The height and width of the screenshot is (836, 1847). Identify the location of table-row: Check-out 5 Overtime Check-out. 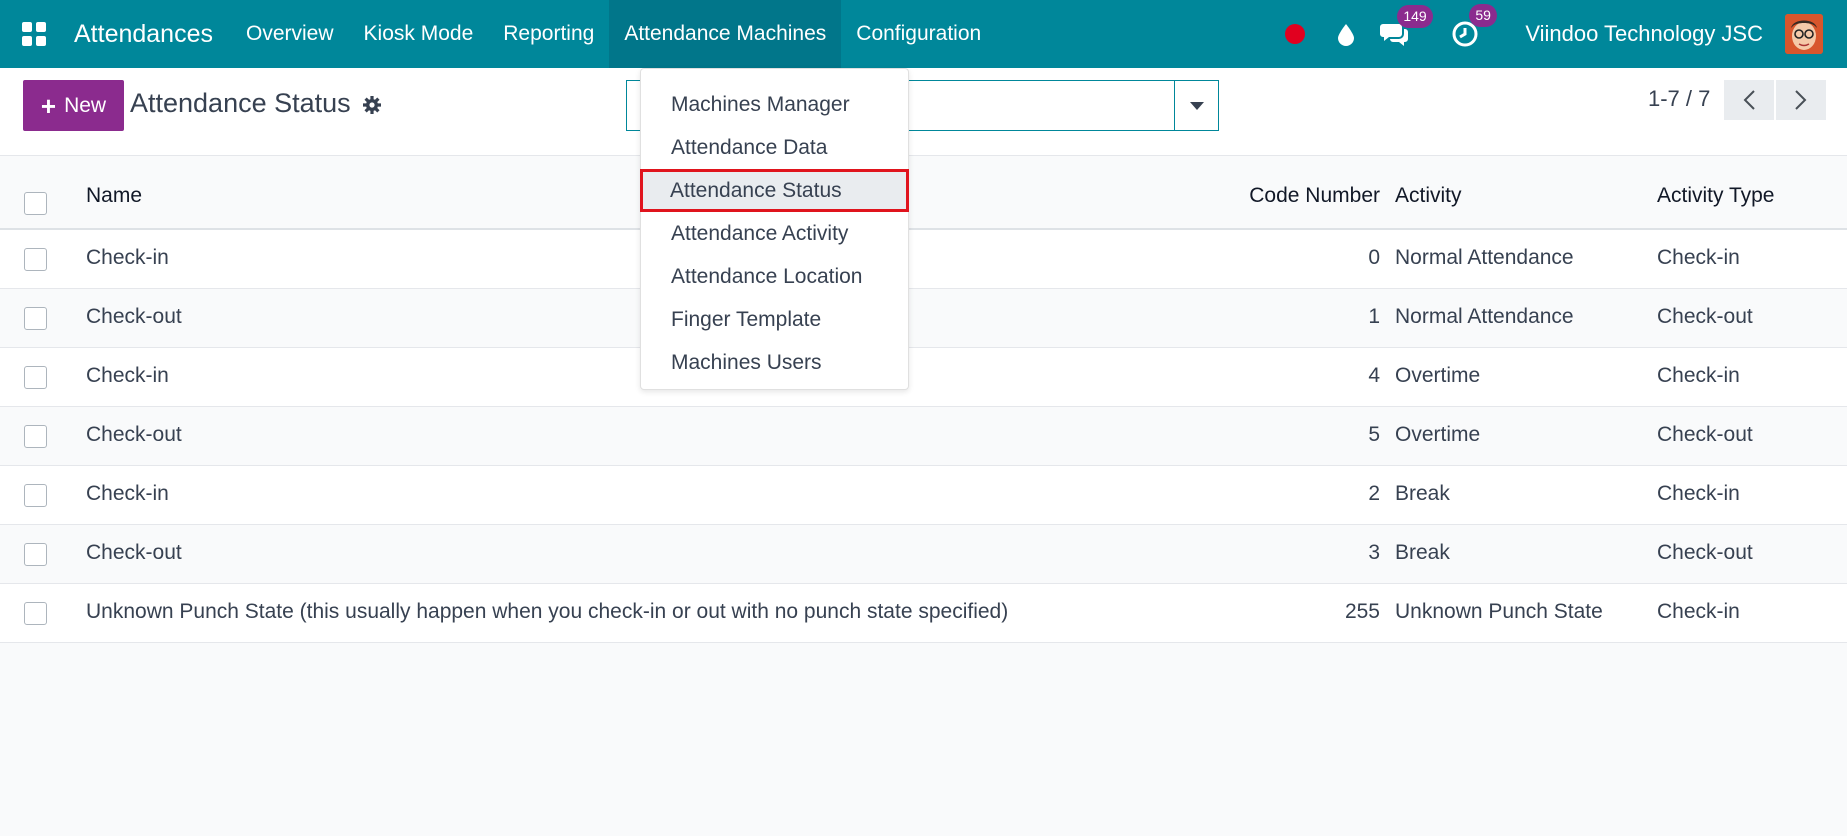
(923, 436).